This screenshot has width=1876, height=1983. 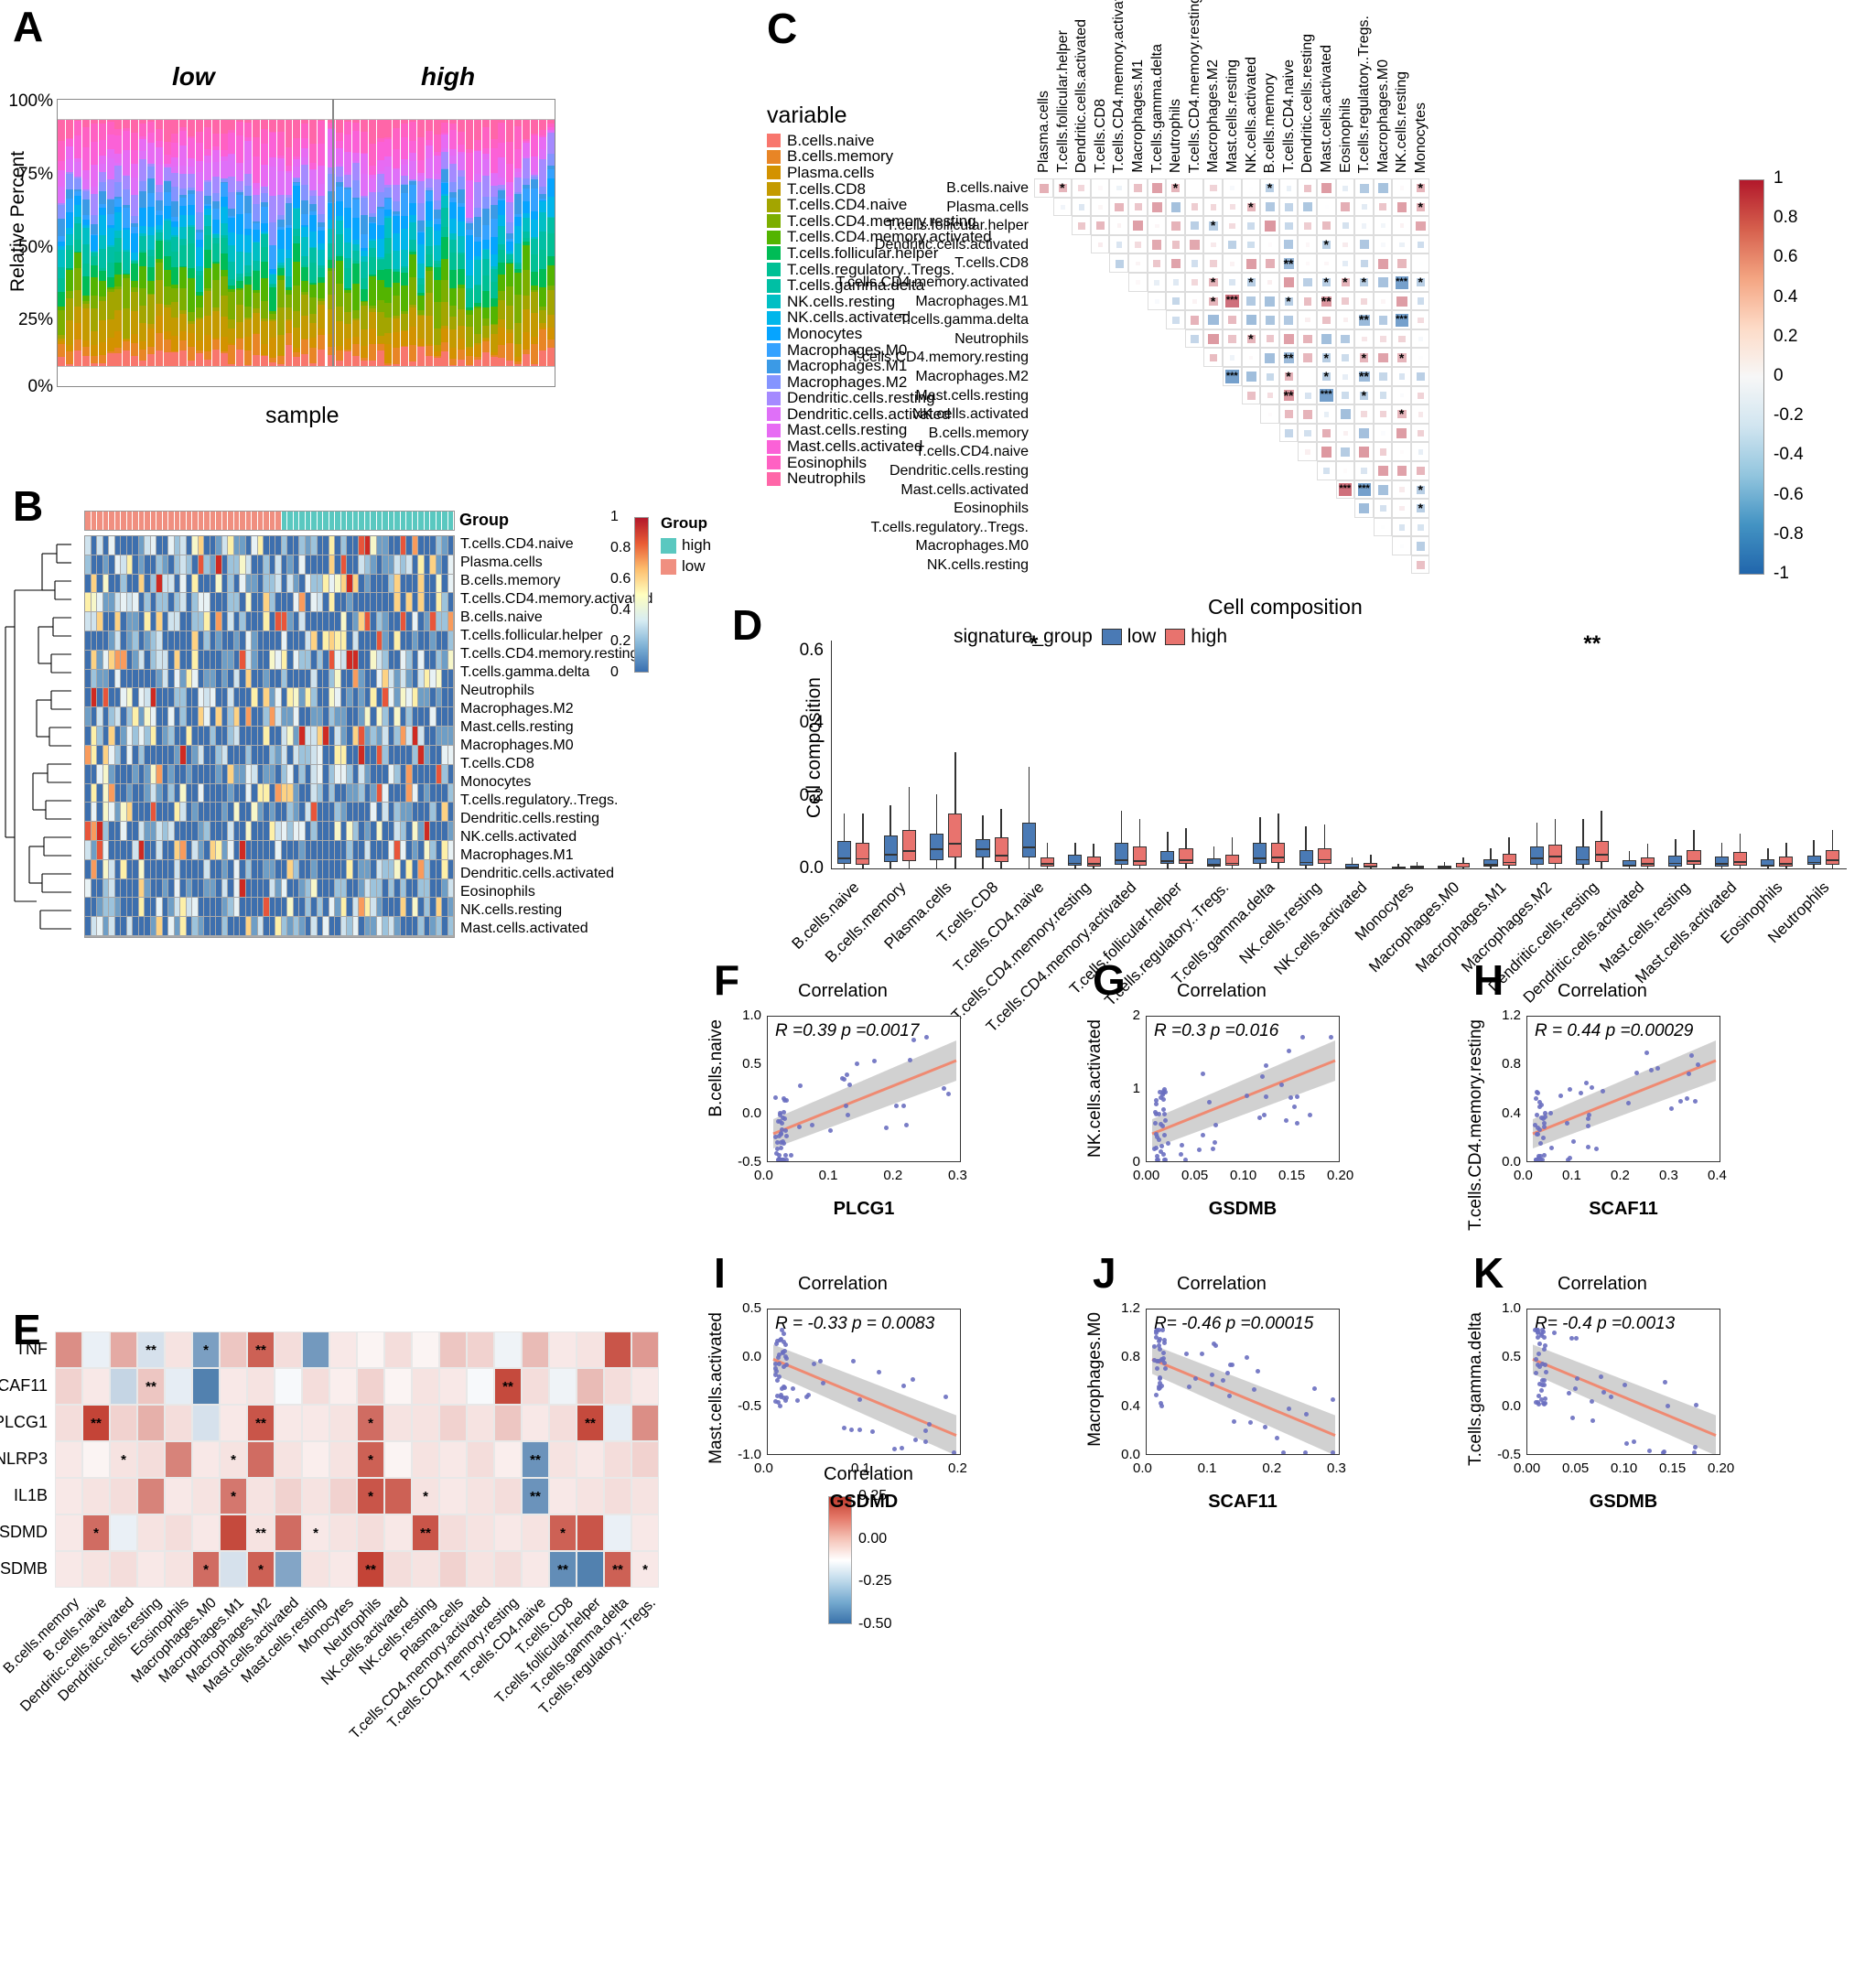 What do you see at coordinates (863, 172) in the screenshot?
I see `legend-item: Plasma.cells` at bounding box center [863, 172].